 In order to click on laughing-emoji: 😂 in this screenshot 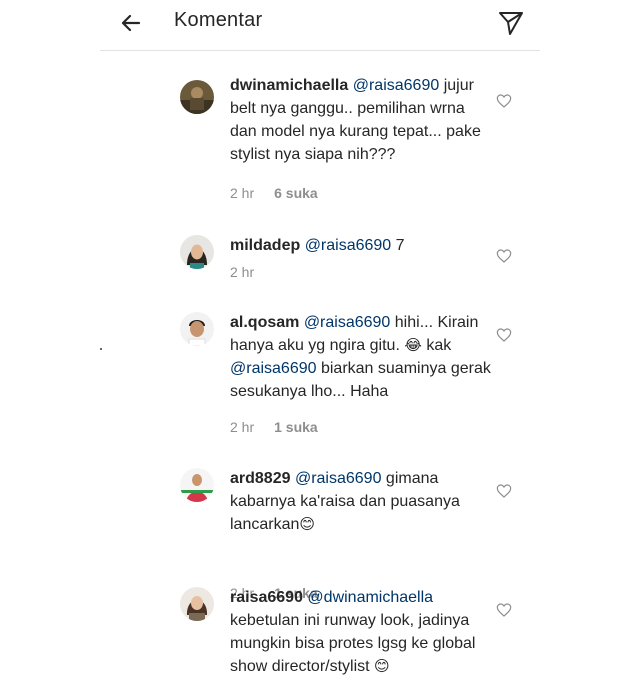, I will do `click(413, 345)`.